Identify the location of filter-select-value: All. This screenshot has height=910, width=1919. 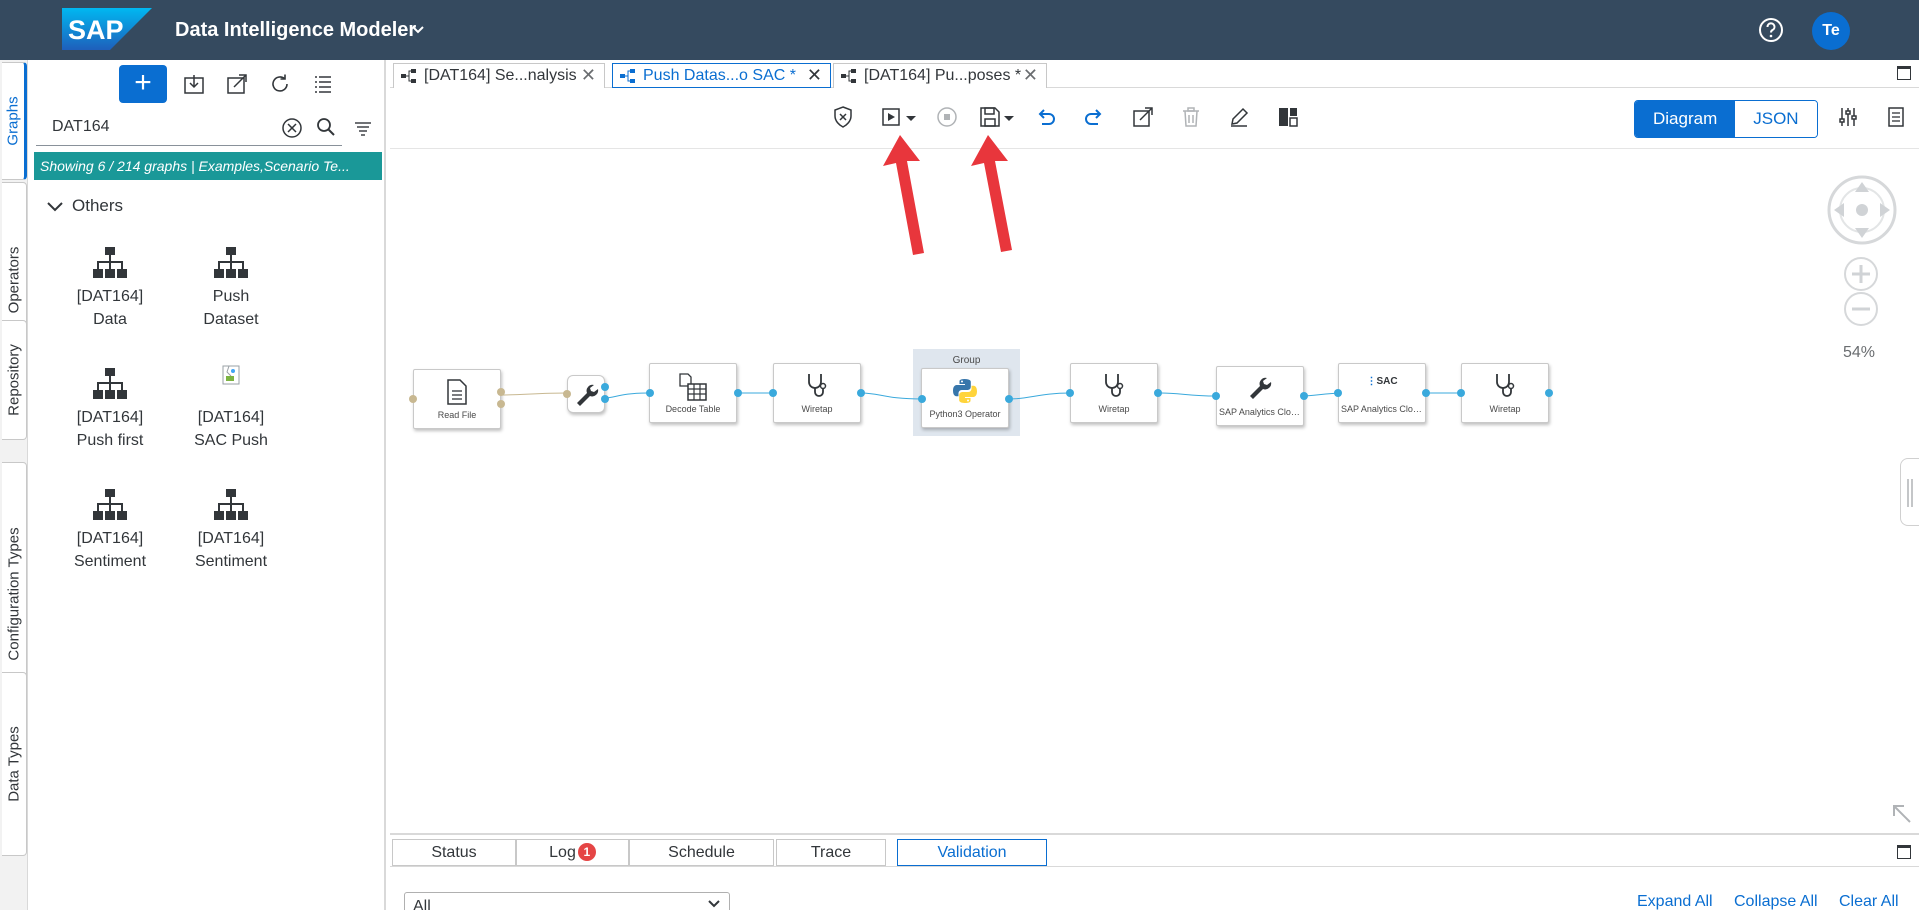
(422, 904).